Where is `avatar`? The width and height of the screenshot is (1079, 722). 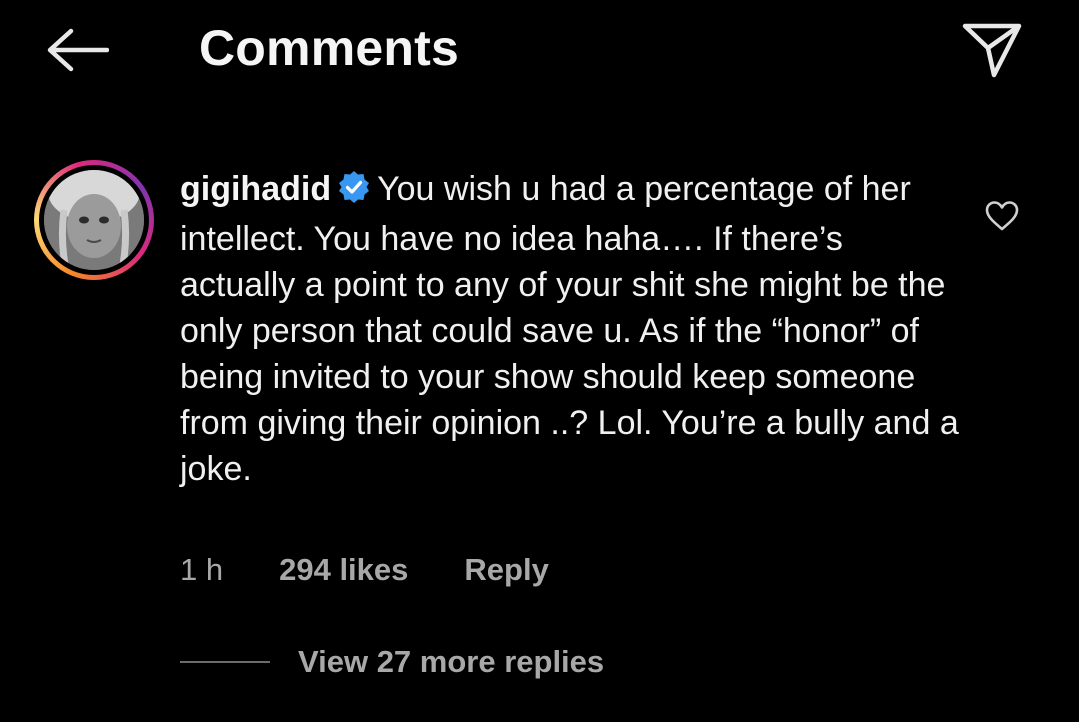 avatar is located at coordinates (94, 220).